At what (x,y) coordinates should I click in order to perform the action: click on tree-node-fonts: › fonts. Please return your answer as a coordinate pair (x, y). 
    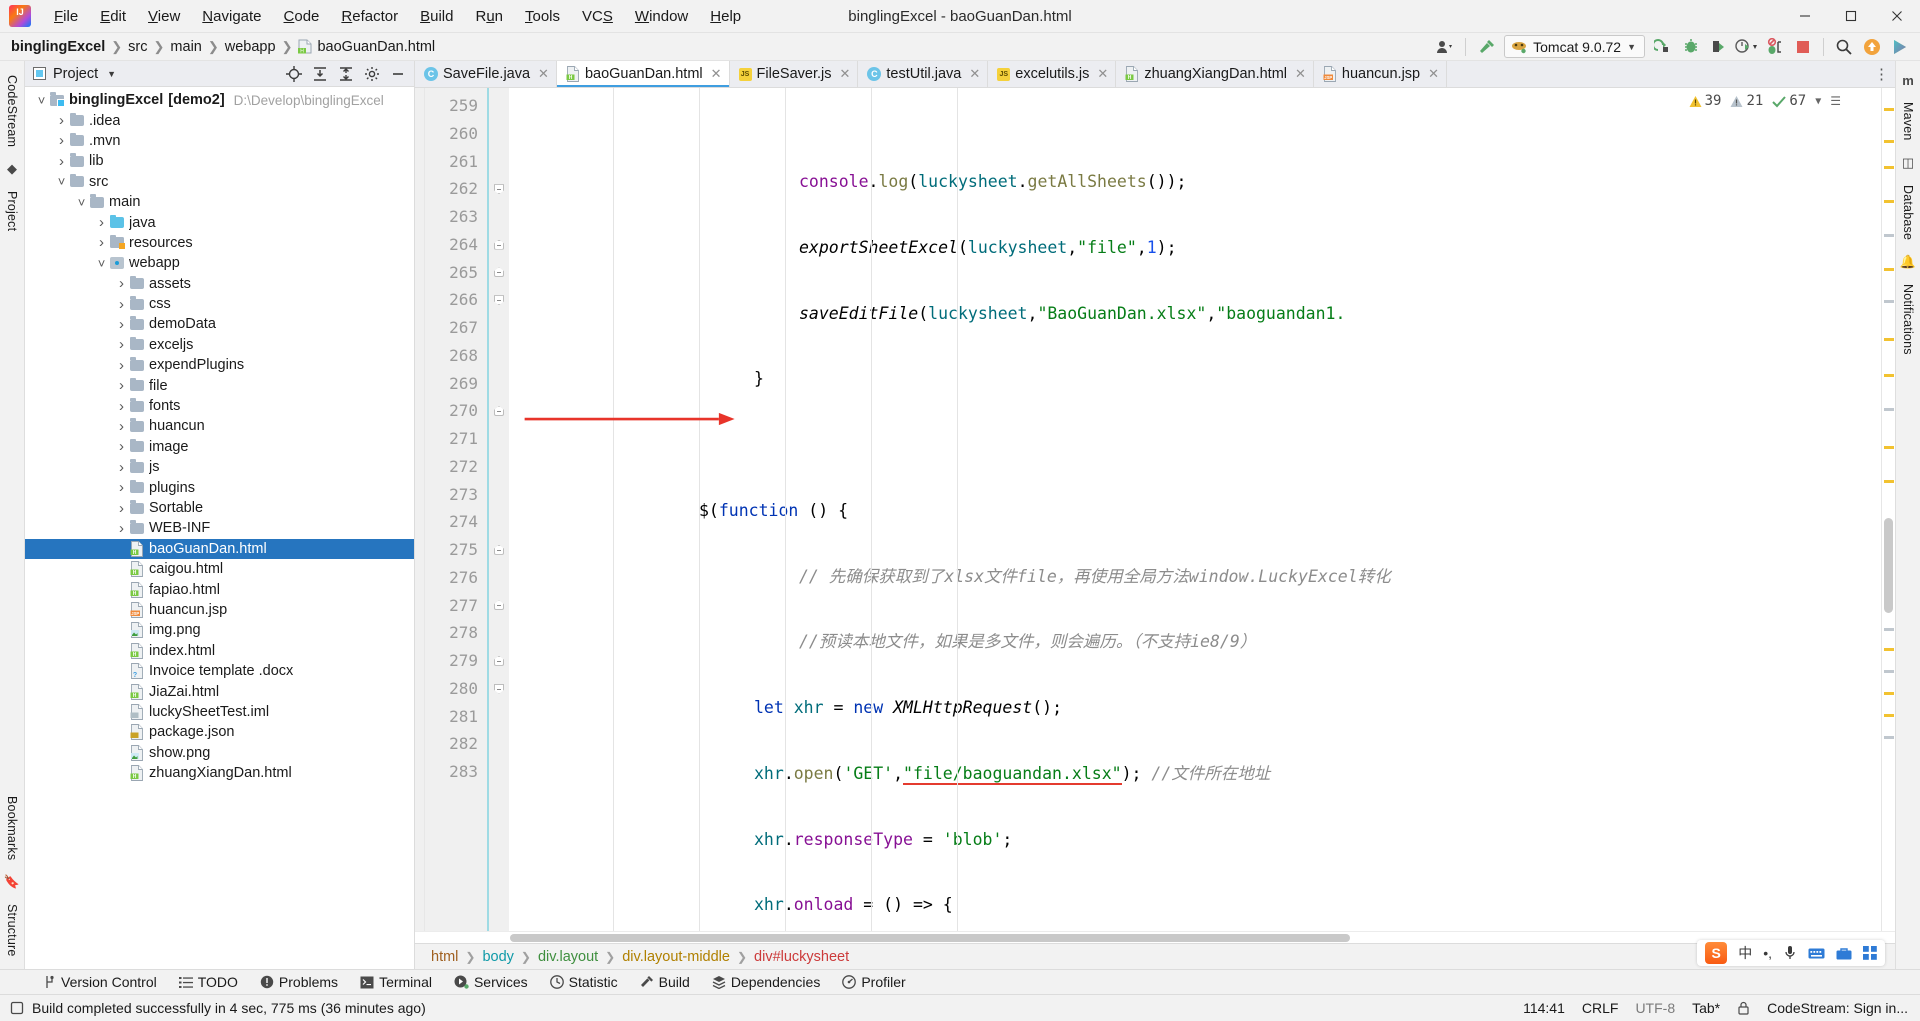
    Looking at the image, I should click on (219, 406).